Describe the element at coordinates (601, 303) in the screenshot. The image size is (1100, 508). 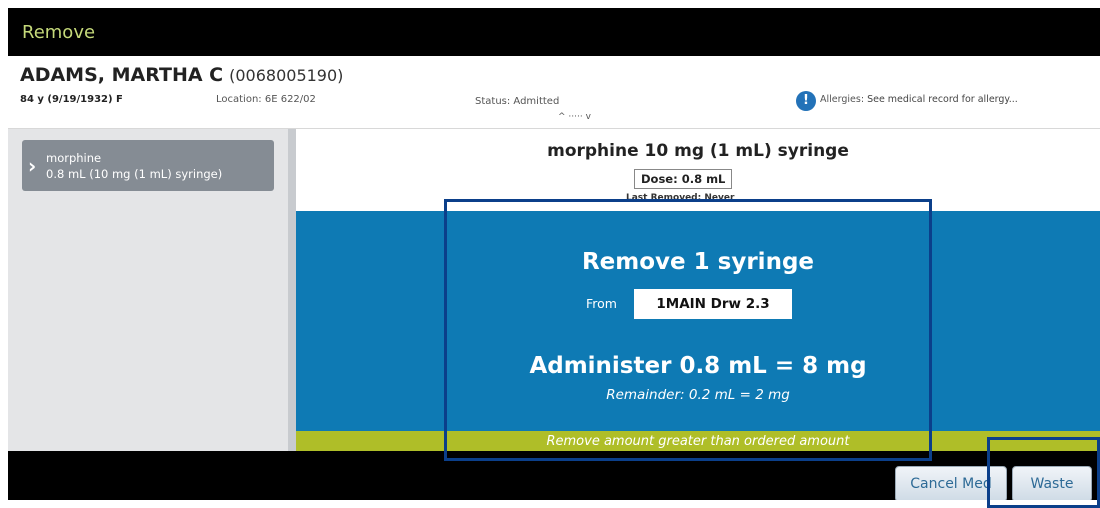
I see `from-label: From` at that location.